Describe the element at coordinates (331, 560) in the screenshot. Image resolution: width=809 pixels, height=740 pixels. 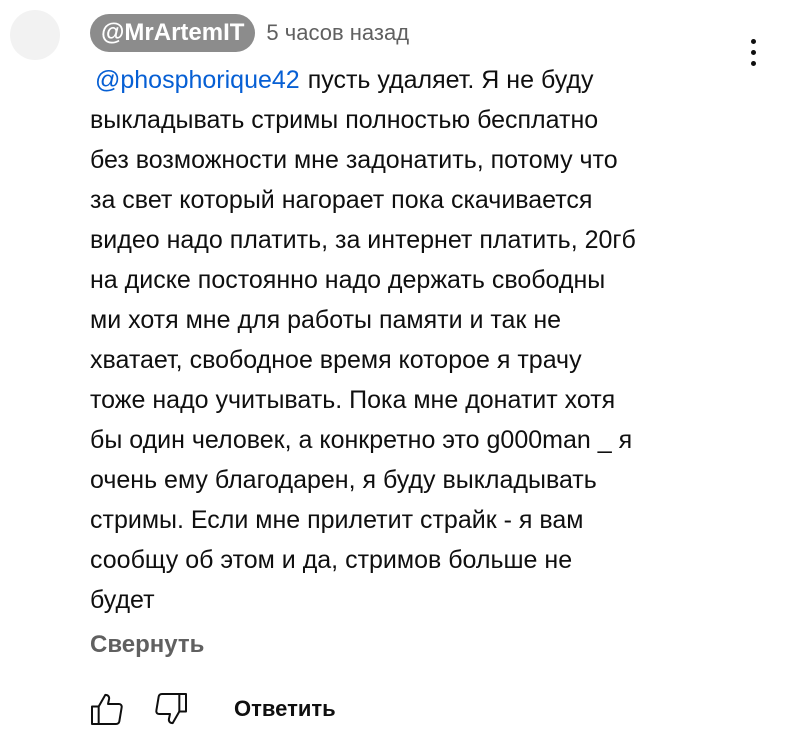
I see `comment-line: сообщу об этом и да, стримов больше не` at that location.